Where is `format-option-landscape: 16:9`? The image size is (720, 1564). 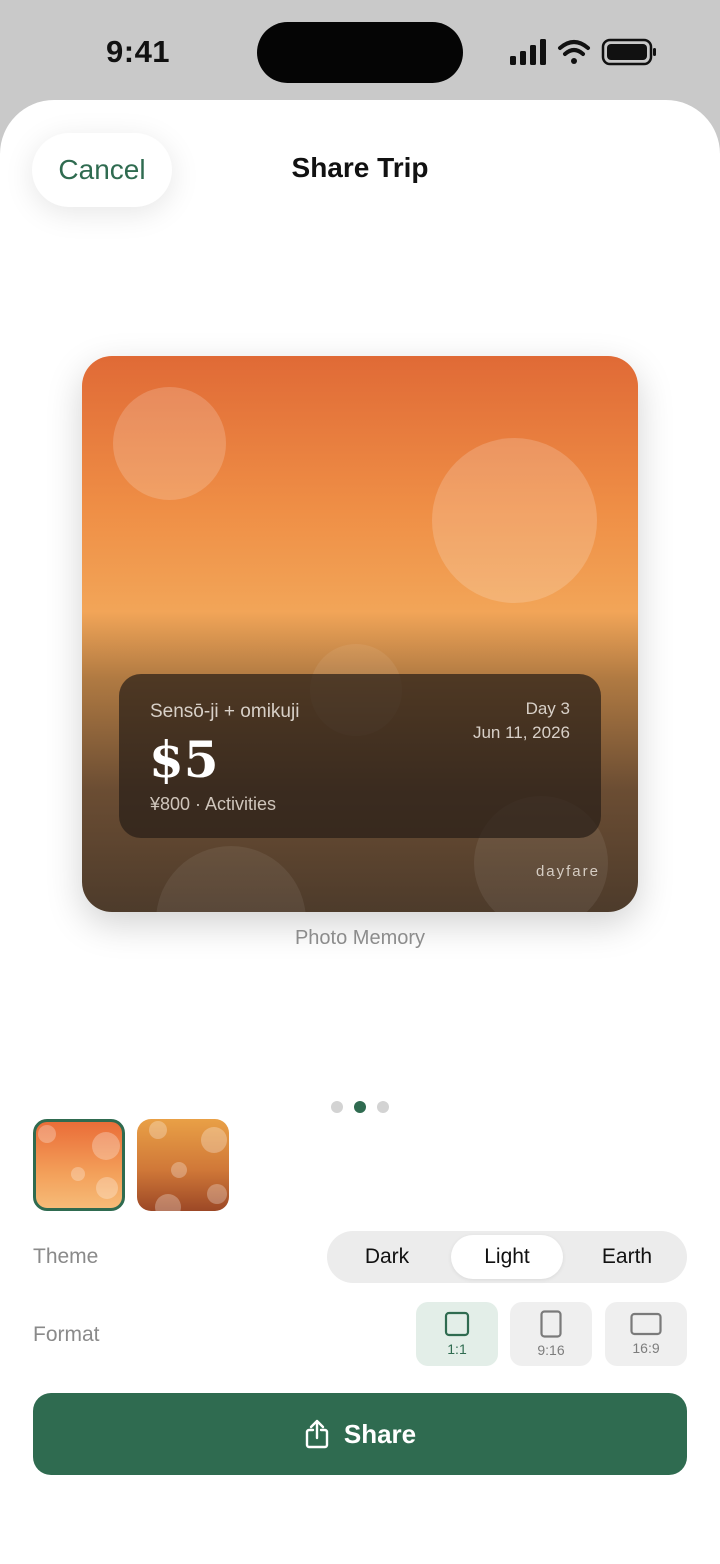
format-option-landscape: 16:9 is located at coordinates (646, 1334).